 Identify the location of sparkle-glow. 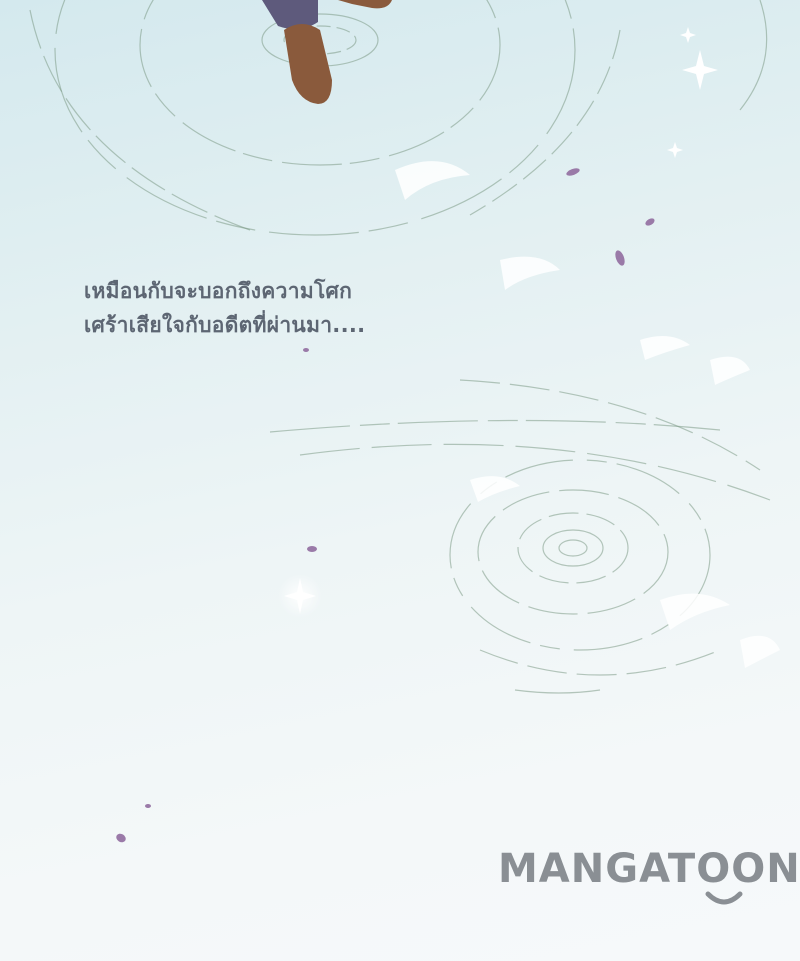
(300, 596).